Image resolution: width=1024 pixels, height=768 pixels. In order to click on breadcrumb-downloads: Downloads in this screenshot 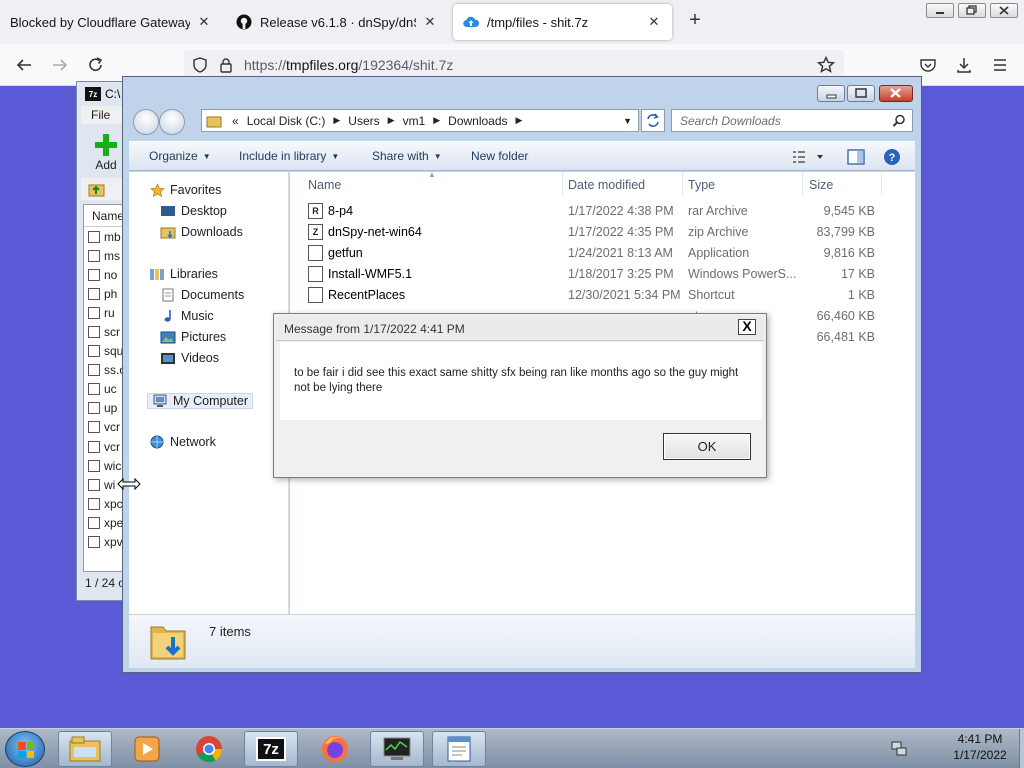, I will do `click(477, 121)`.